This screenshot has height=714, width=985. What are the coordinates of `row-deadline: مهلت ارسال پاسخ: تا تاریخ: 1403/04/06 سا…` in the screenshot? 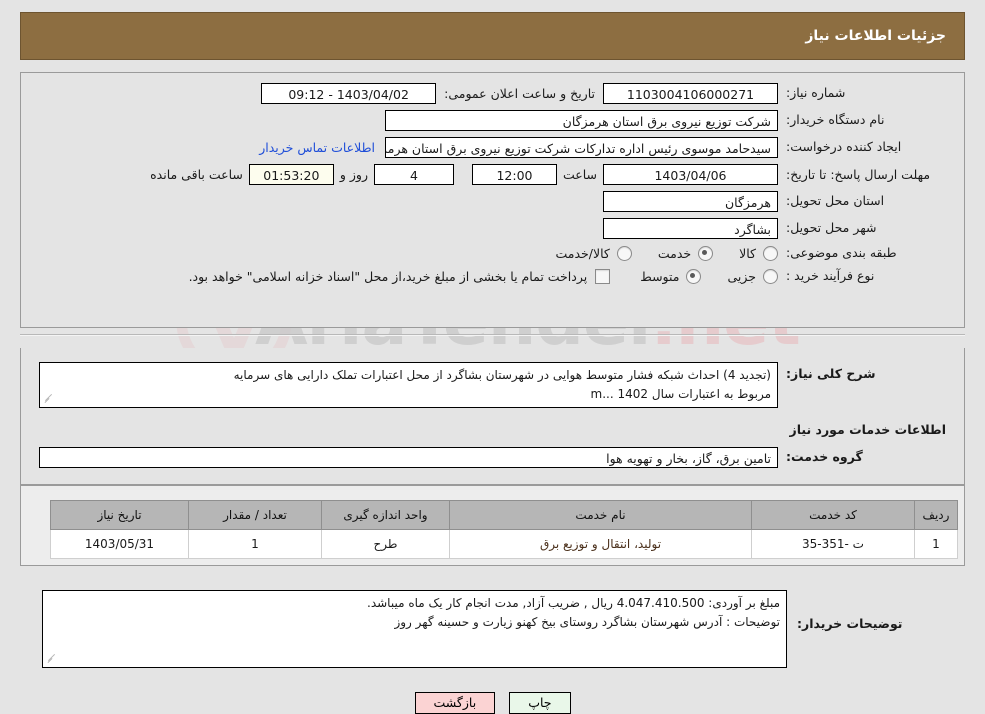 It's located at (492, 174).